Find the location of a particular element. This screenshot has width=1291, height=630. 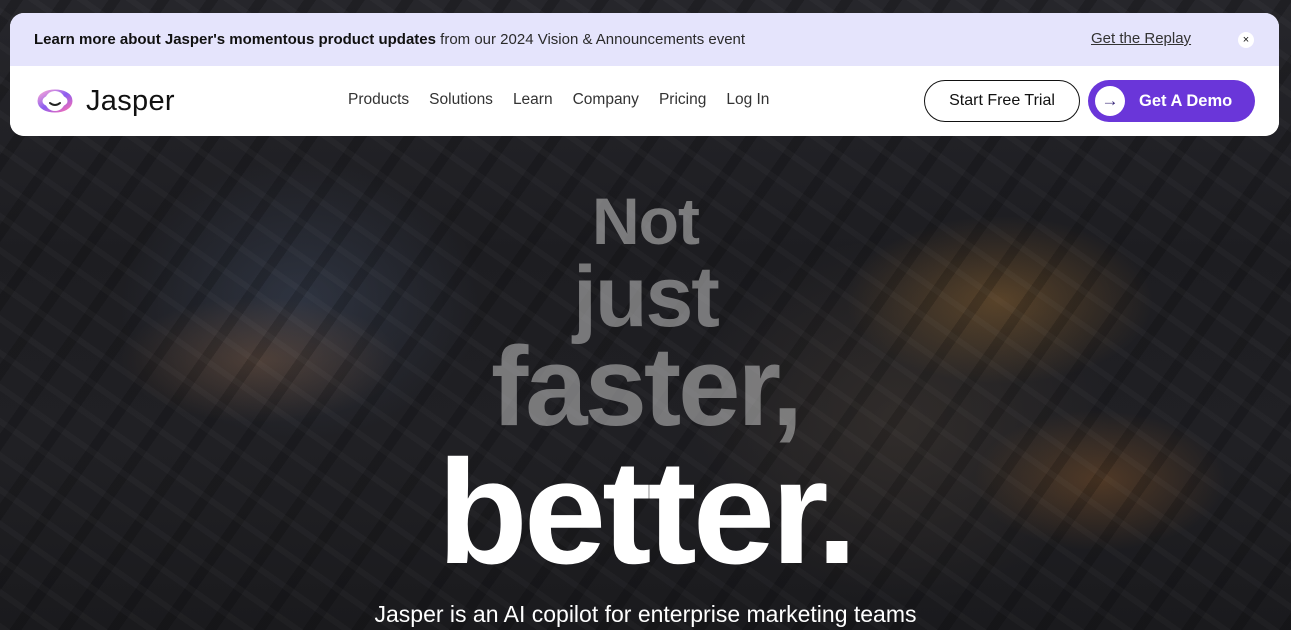

start-free-trial-button: Start Free Trial is located at coordinates (1002, 101).